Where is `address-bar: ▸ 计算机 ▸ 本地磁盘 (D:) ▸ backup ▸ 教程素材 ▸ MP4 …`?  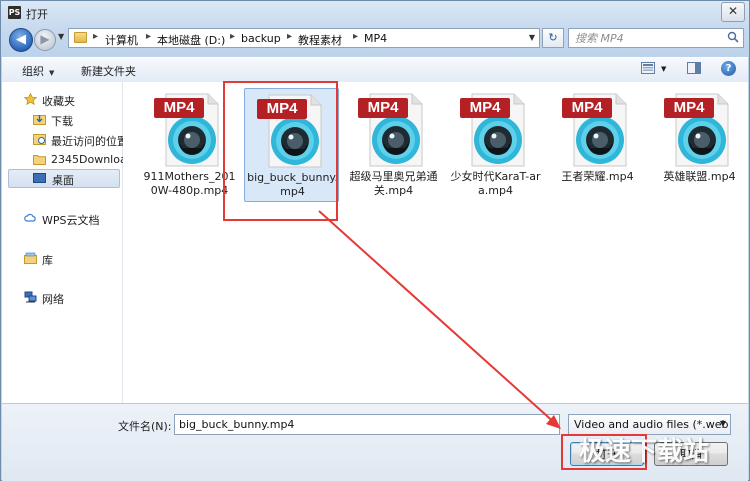
address-bar: ▸ 计算机 ▸ 本地磁盘 (D:) ▸ backup ▸ 教程素材 ▸ MP4 … is located at coordinates (304, 38).